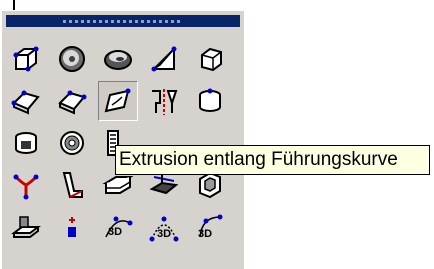 The image size is (434, 269). I want to click on 3d-curve-button: 3D, so click(118, 227).